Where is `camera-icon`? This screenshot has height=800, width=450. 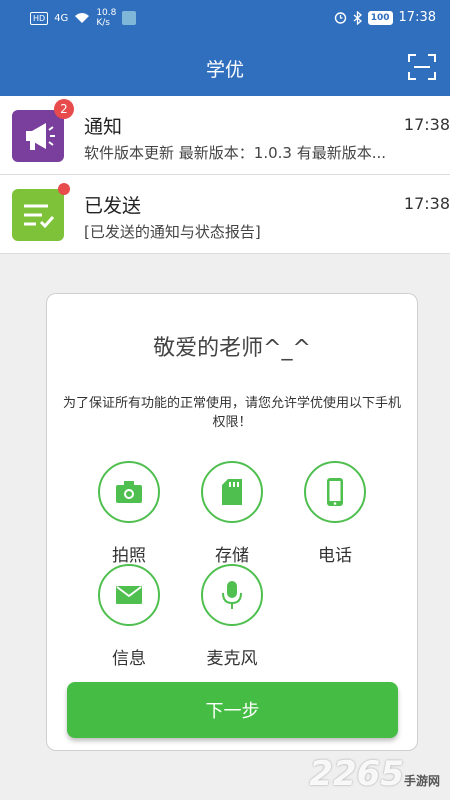
camera-icon is located at coordinates (129, 492).